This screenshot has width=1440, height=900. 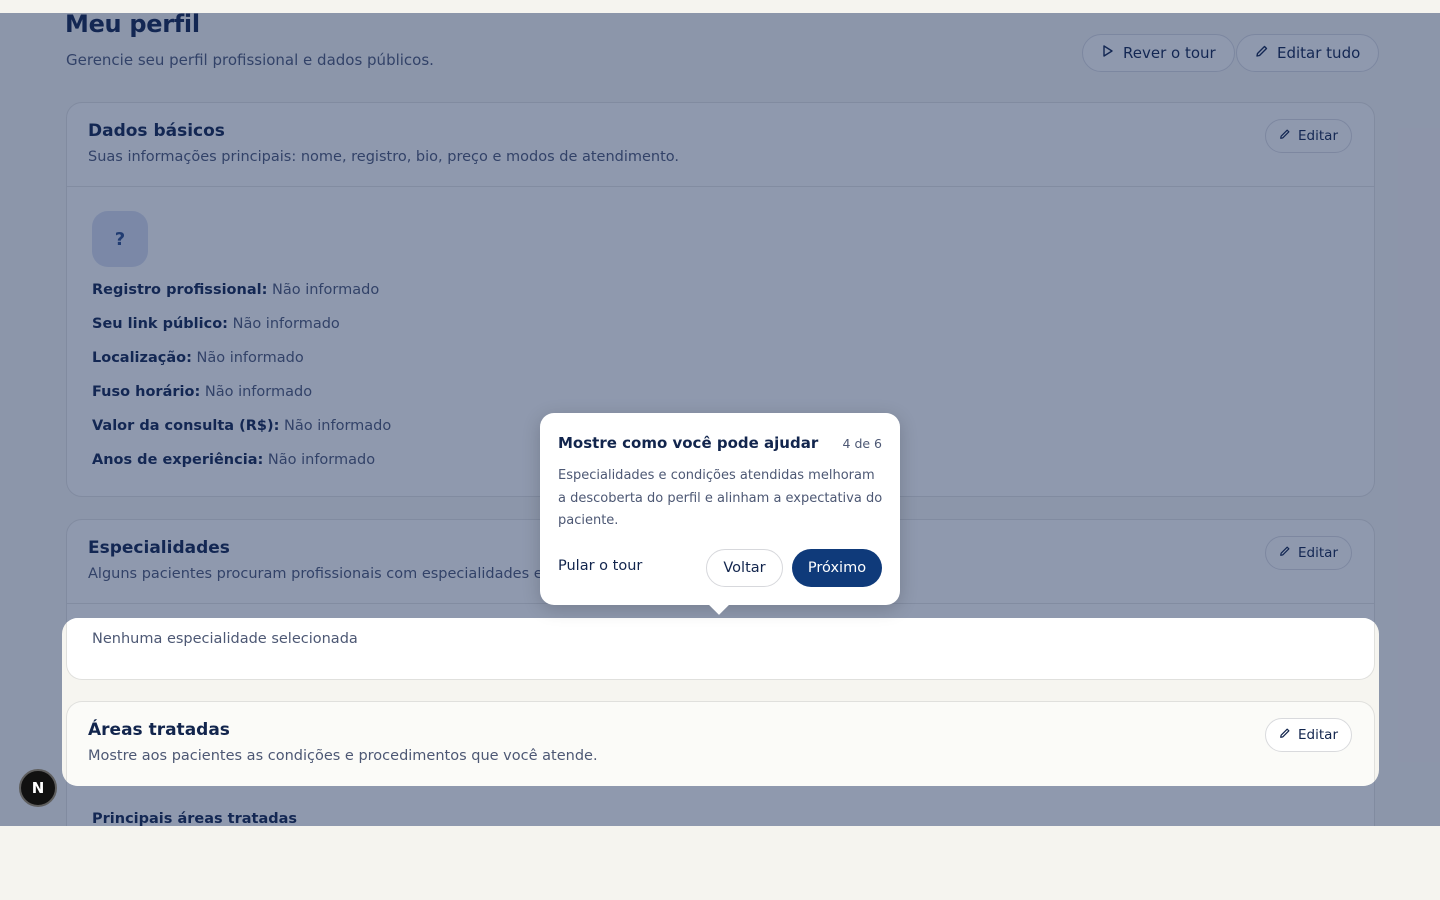 I want to click on tour-back-button: Voltar, so click(x=744, y=568).